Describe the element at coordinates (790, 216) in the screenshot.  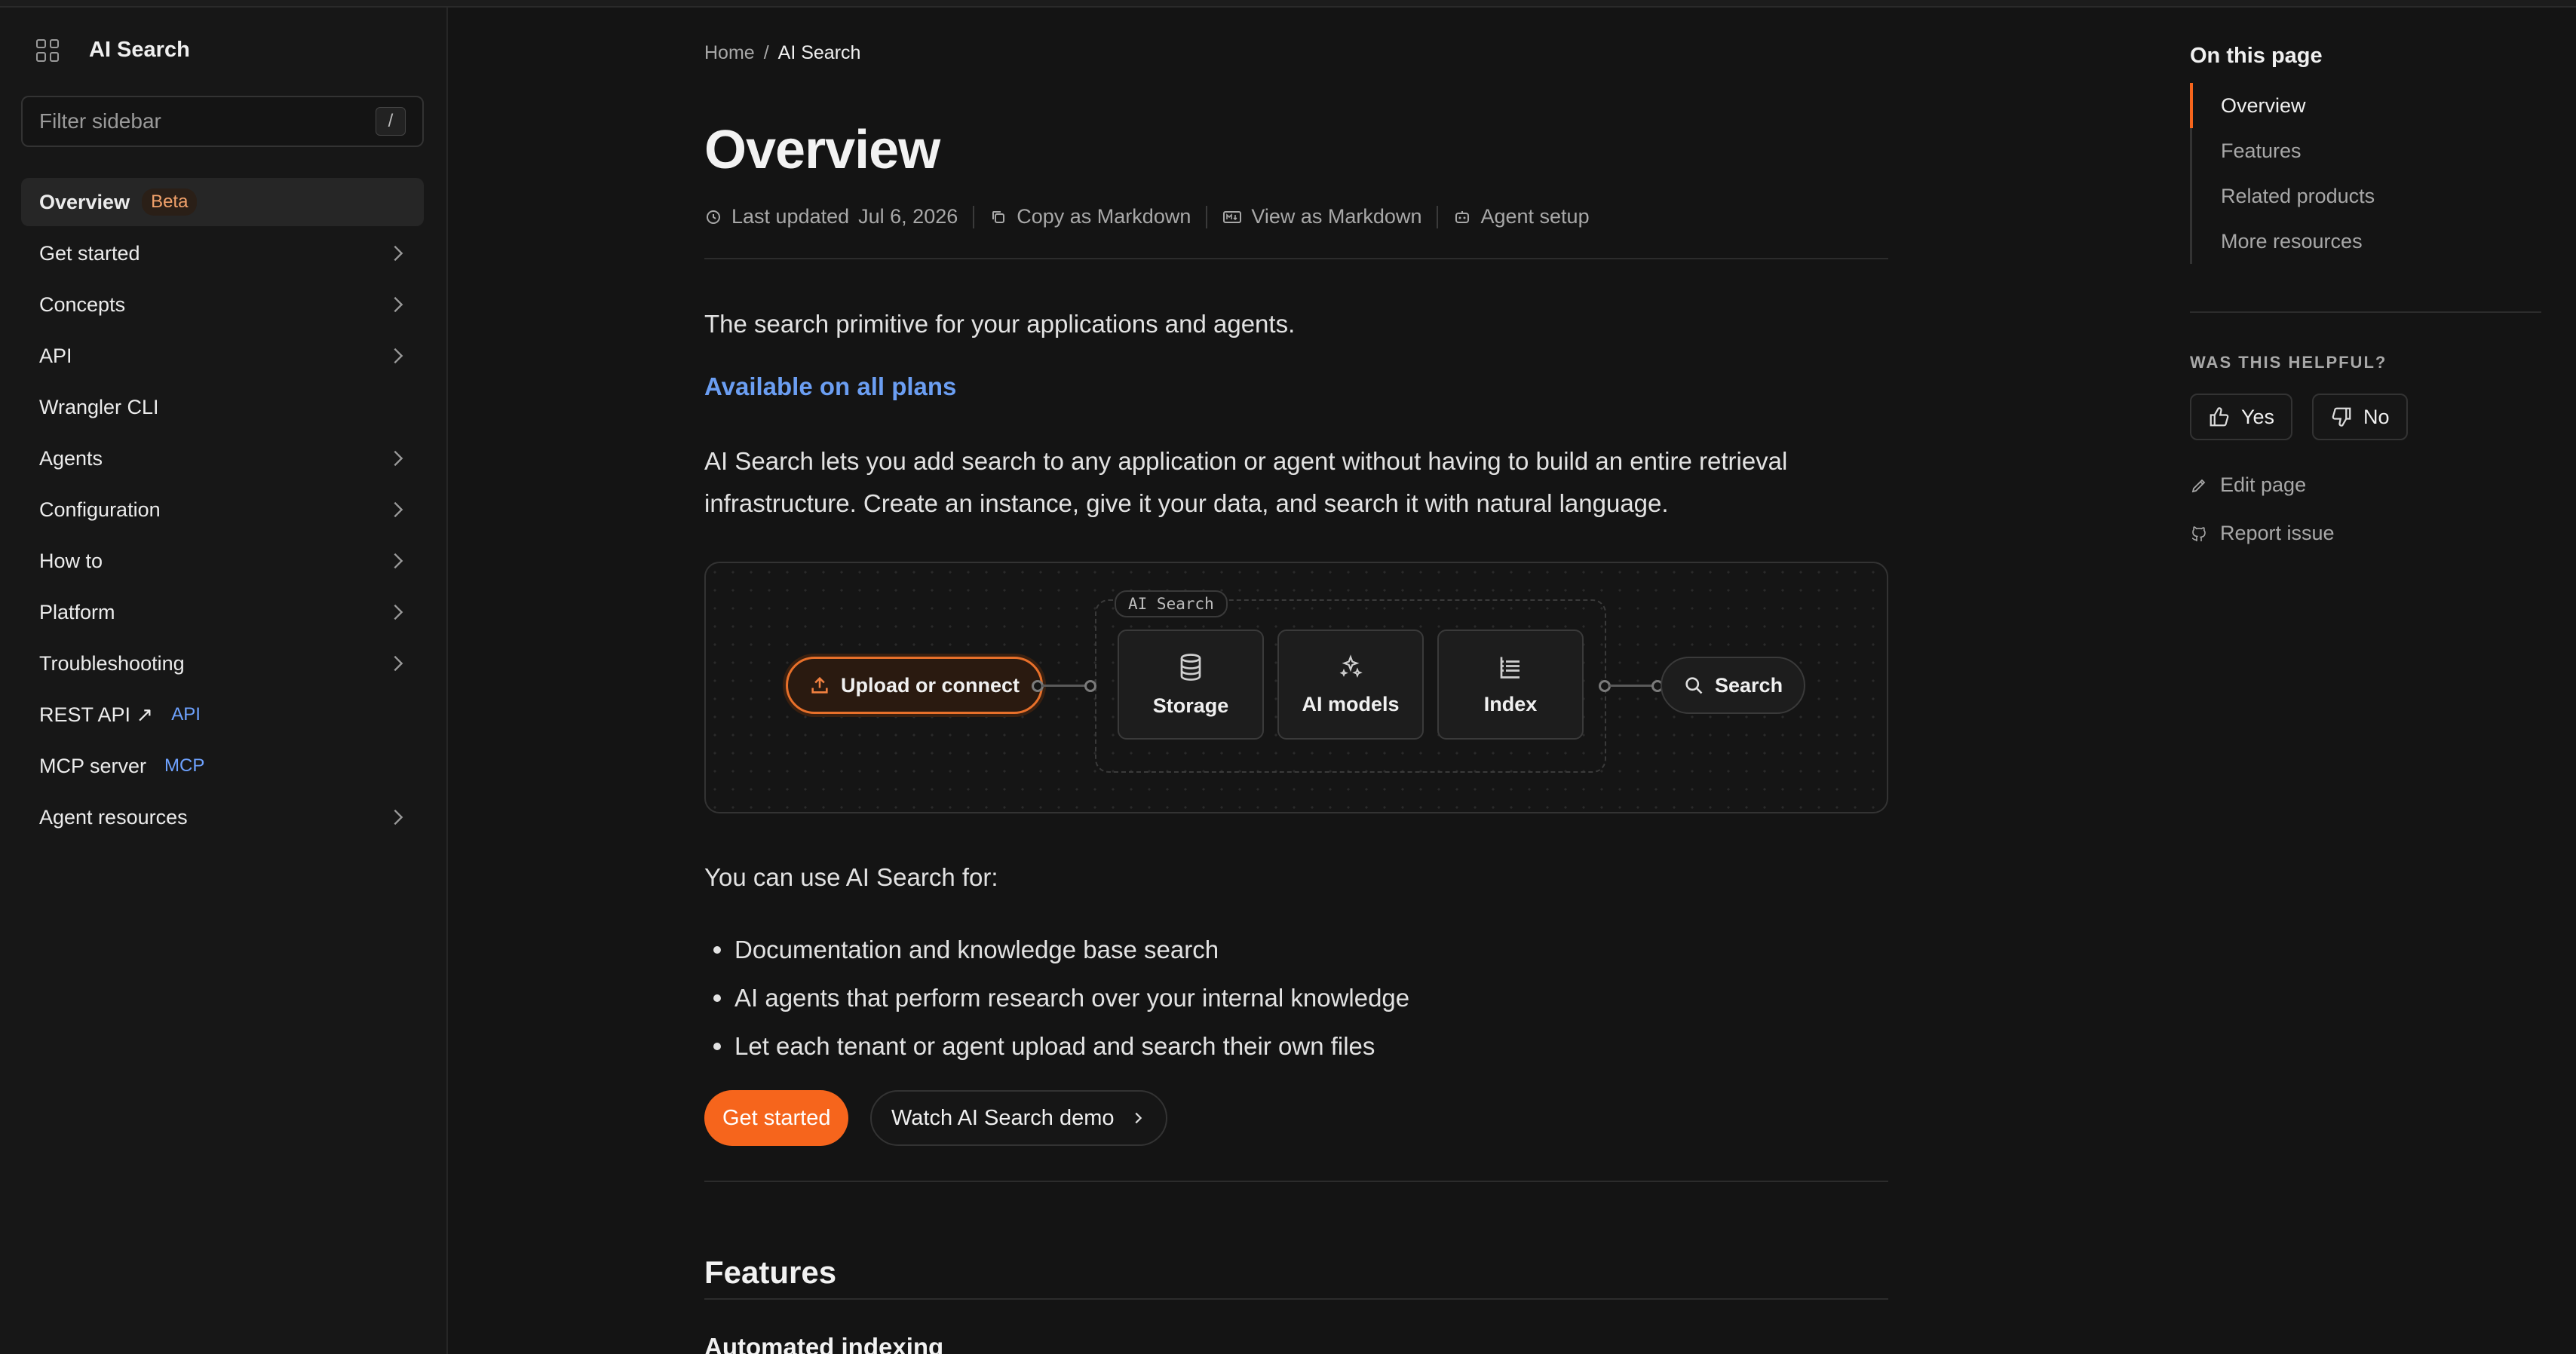
I see `last-updated-label: Last updated` at that location.